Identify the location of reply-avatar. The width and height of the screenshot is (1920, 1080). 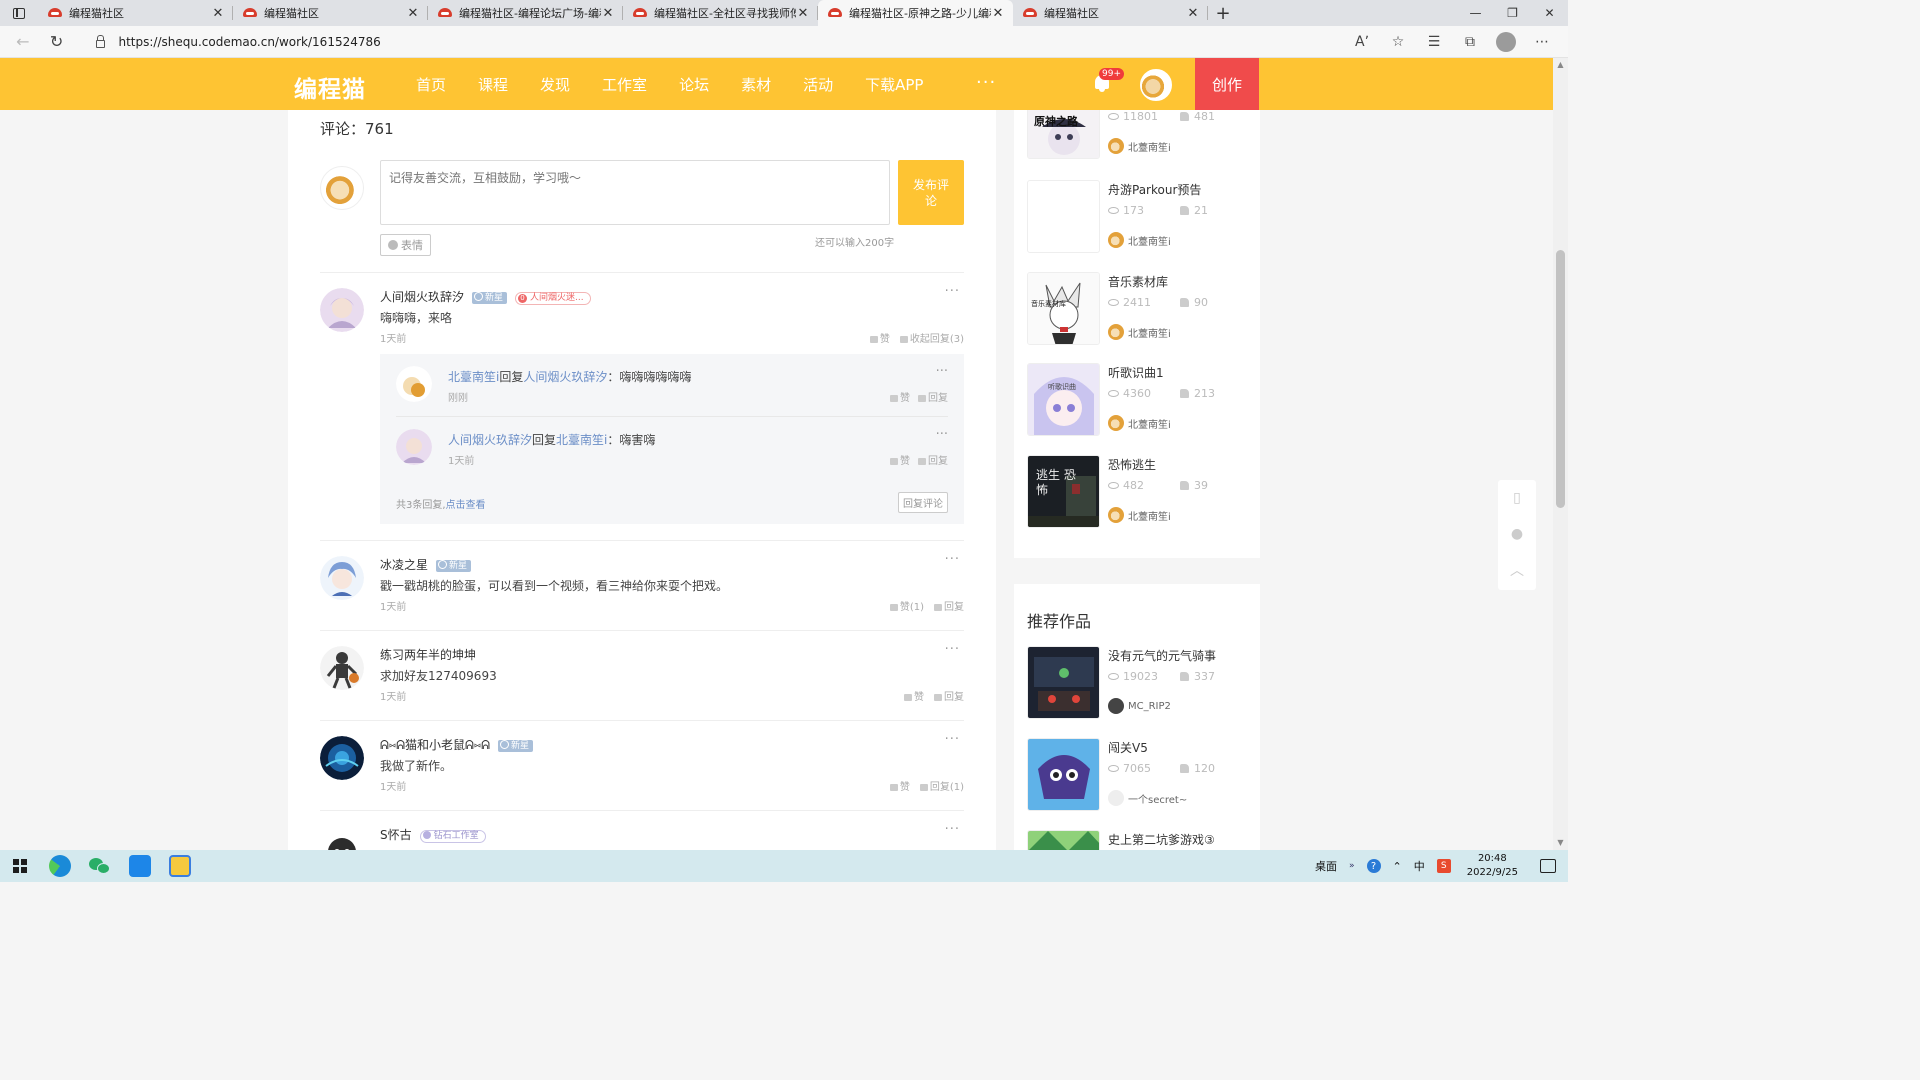
(414, 384).